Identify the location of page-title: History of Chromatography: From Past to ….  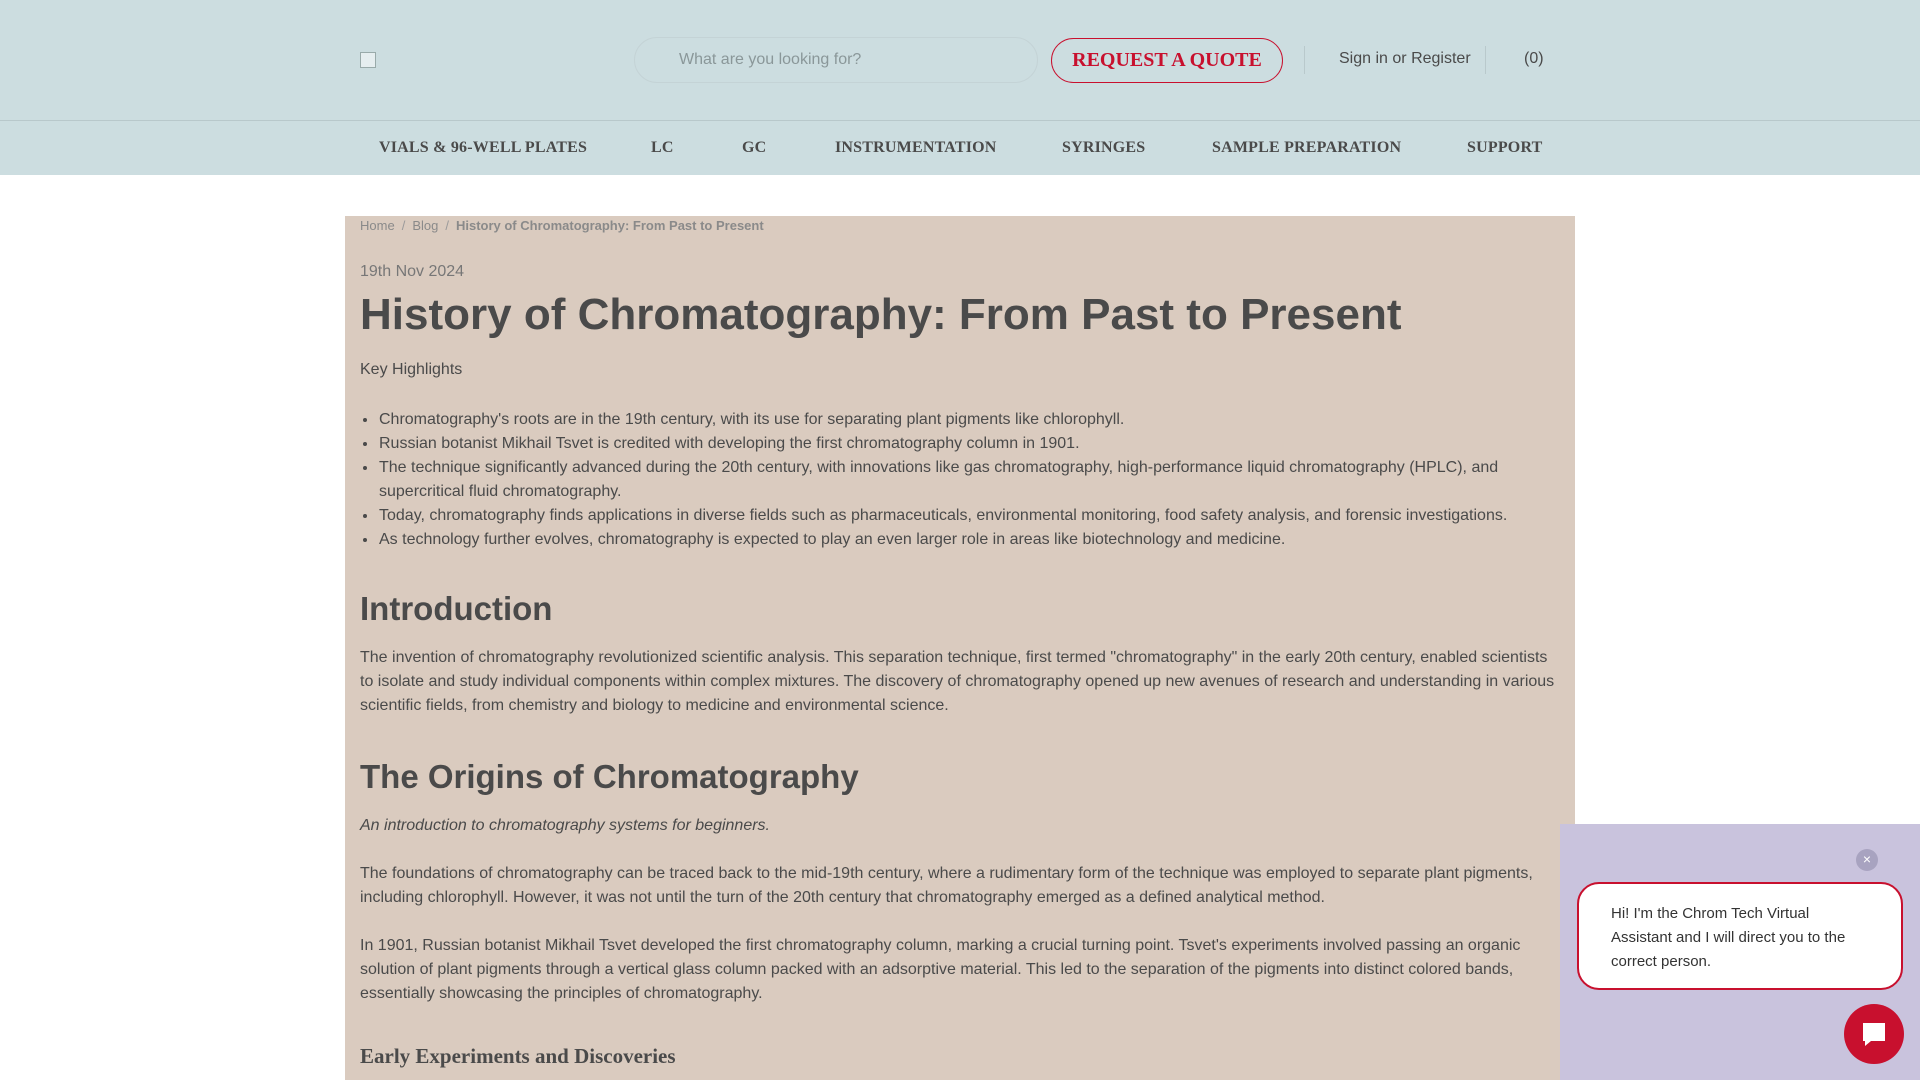
(881, 314).